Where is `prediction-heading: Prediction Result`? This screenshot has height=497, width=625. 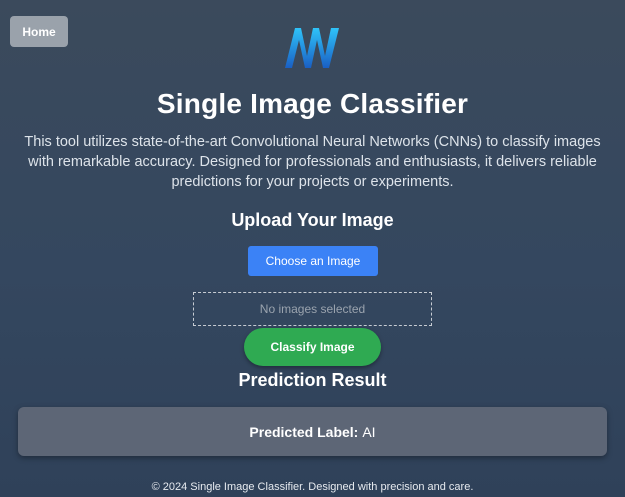 prediction-heading: Prediction Result is located at coordinates (312, 380).